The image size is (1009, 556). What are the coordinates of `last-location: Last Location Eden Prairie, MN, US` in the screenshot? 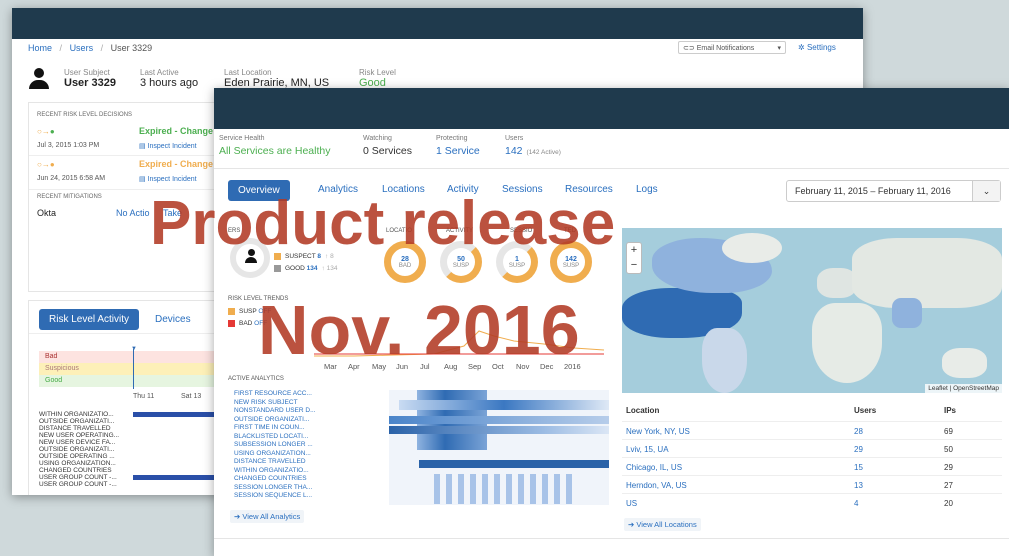 It's located at (277, 78).